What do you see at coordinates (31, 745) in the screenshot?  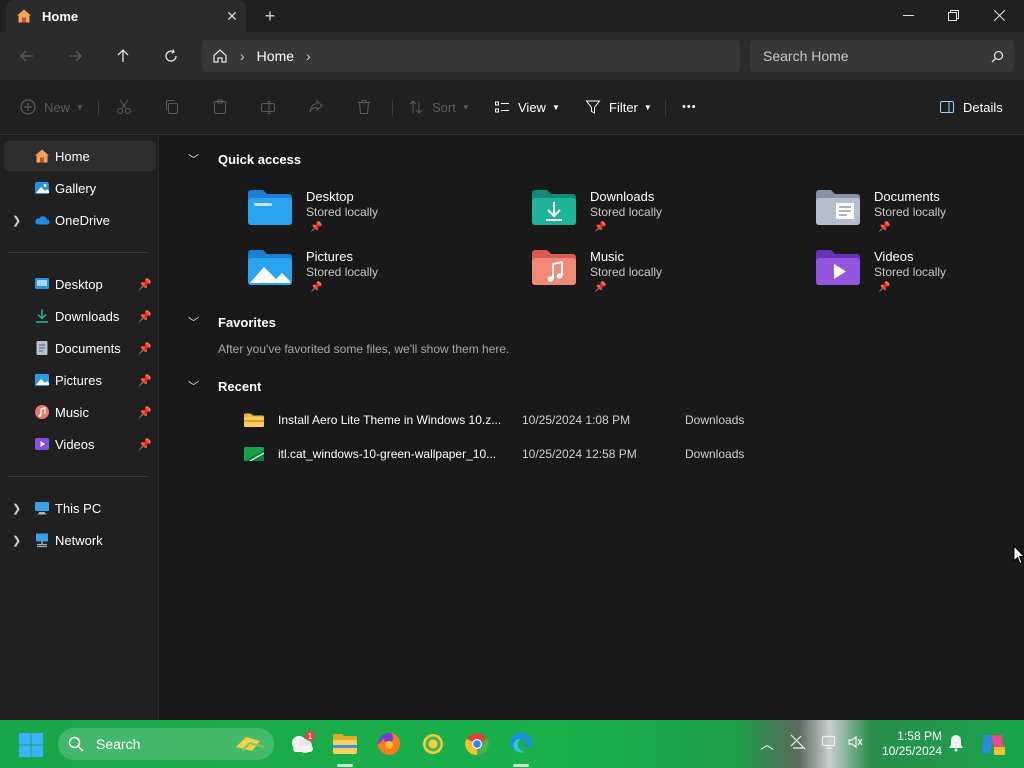 I see `windows-start-icon` at bounding box center [31, 745].